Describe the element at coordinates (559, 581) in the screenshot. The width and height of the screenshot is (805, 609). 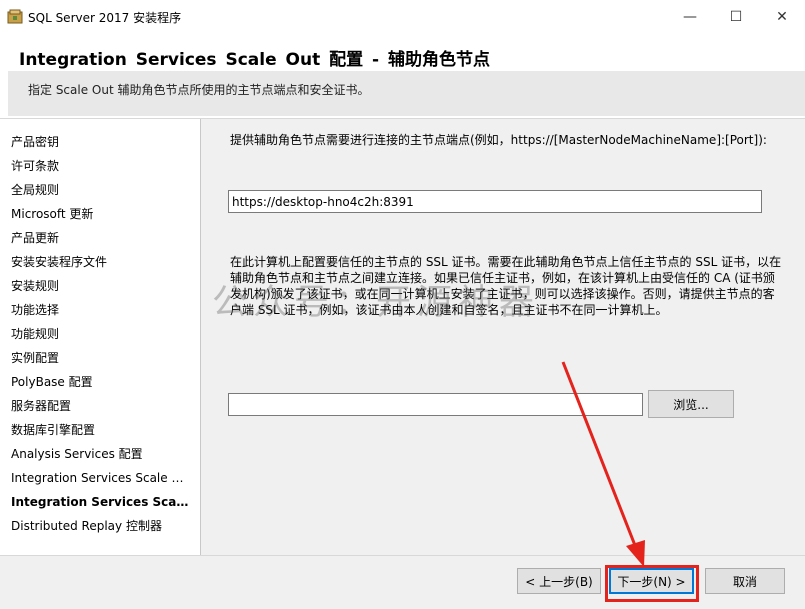
I see `back-button: < 上一步(B)` at that location.